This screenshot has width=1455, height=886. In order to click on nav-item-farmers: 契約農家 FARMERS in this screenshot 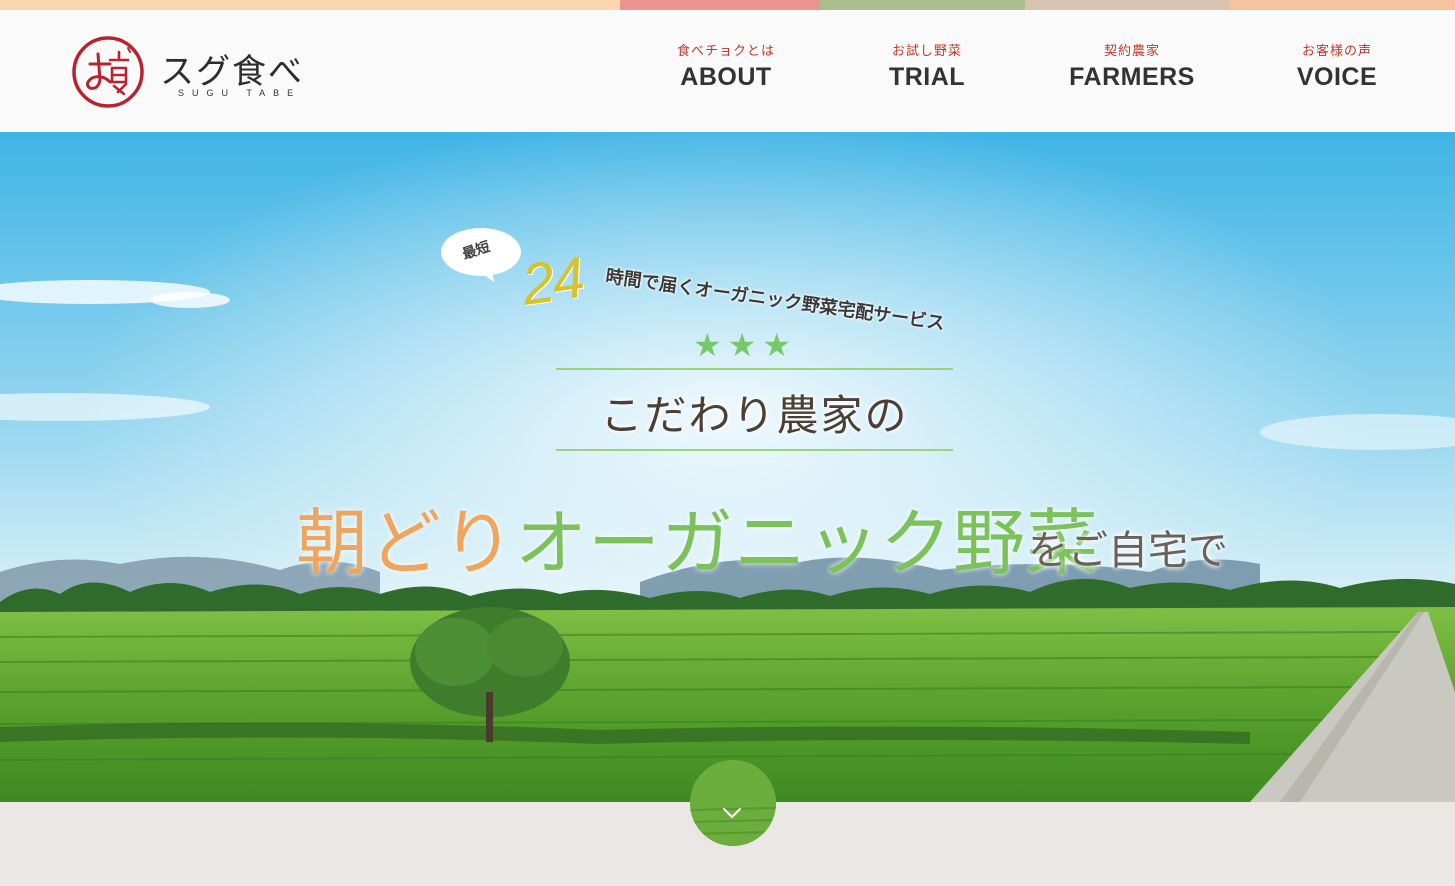, I will do `click(1132, 66)`.